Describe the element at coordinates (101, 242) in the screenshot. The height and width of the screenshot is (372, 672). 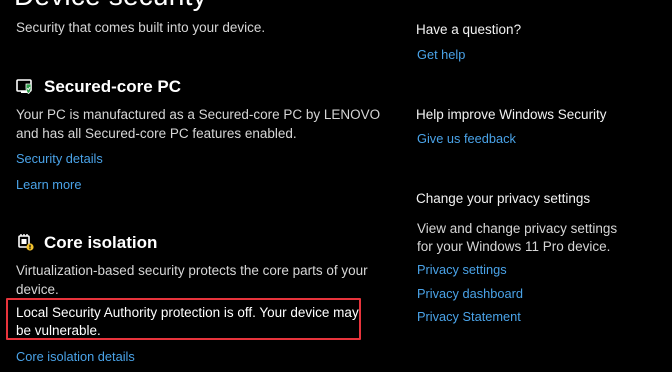
I see `core-isolation-heading: Core isolation` at that location.